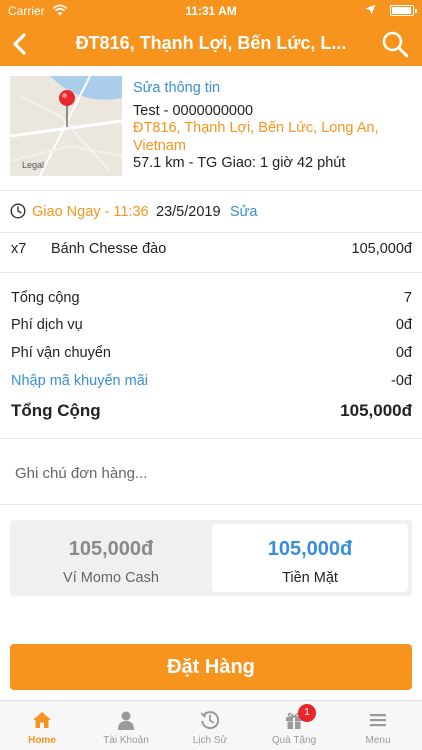  I want to click on status-time: 11:31 AM, so click(211, 11).